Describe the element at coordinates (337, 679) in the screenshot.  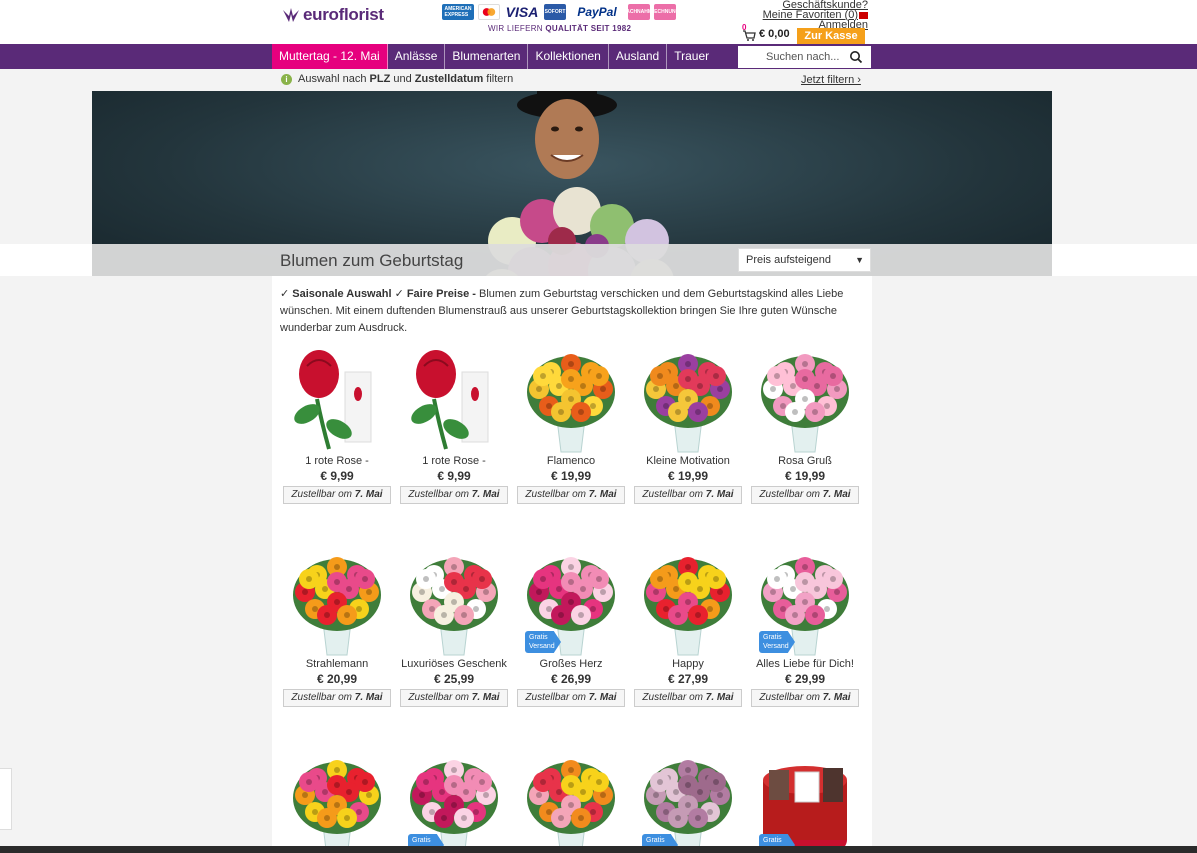
I see `product-price: € 20,99` at that location.